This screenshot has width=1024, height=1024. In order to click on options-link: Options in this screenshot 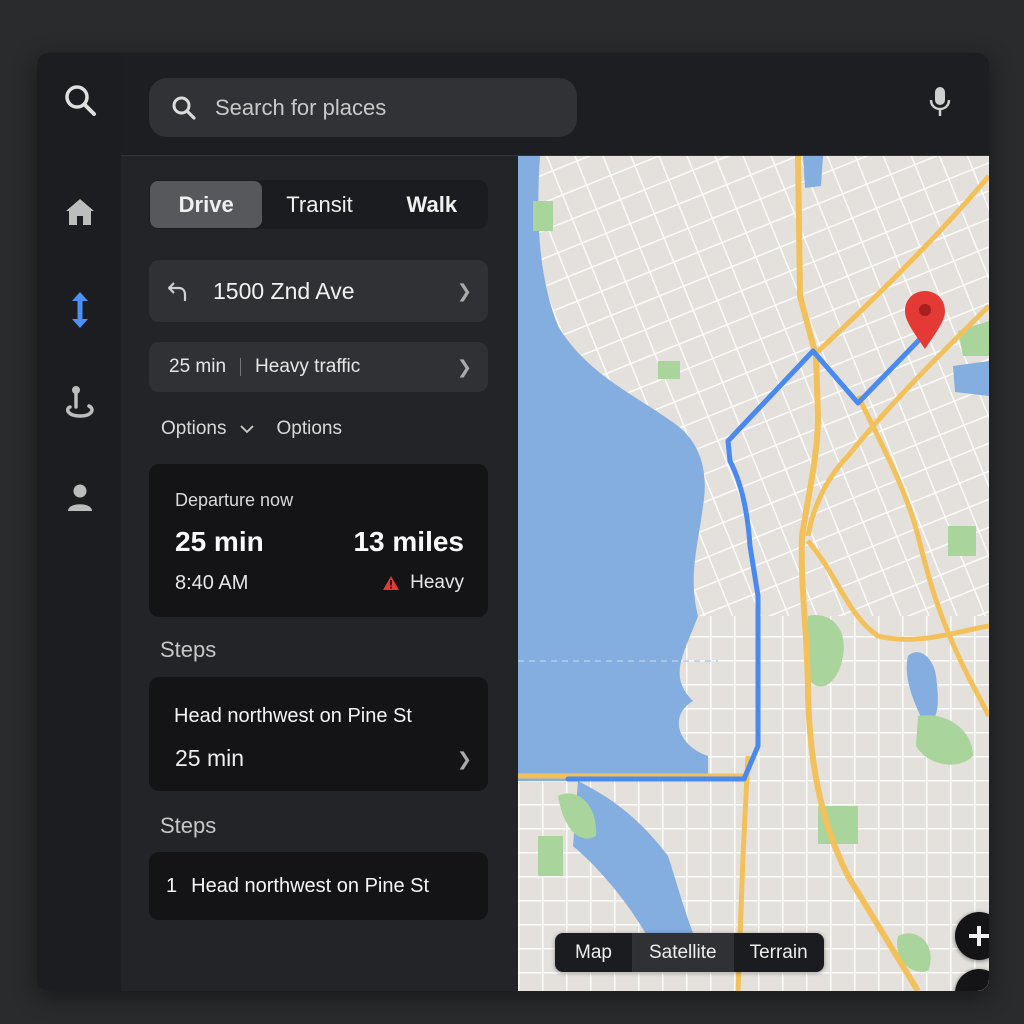, I will do `click(308, 429)`.